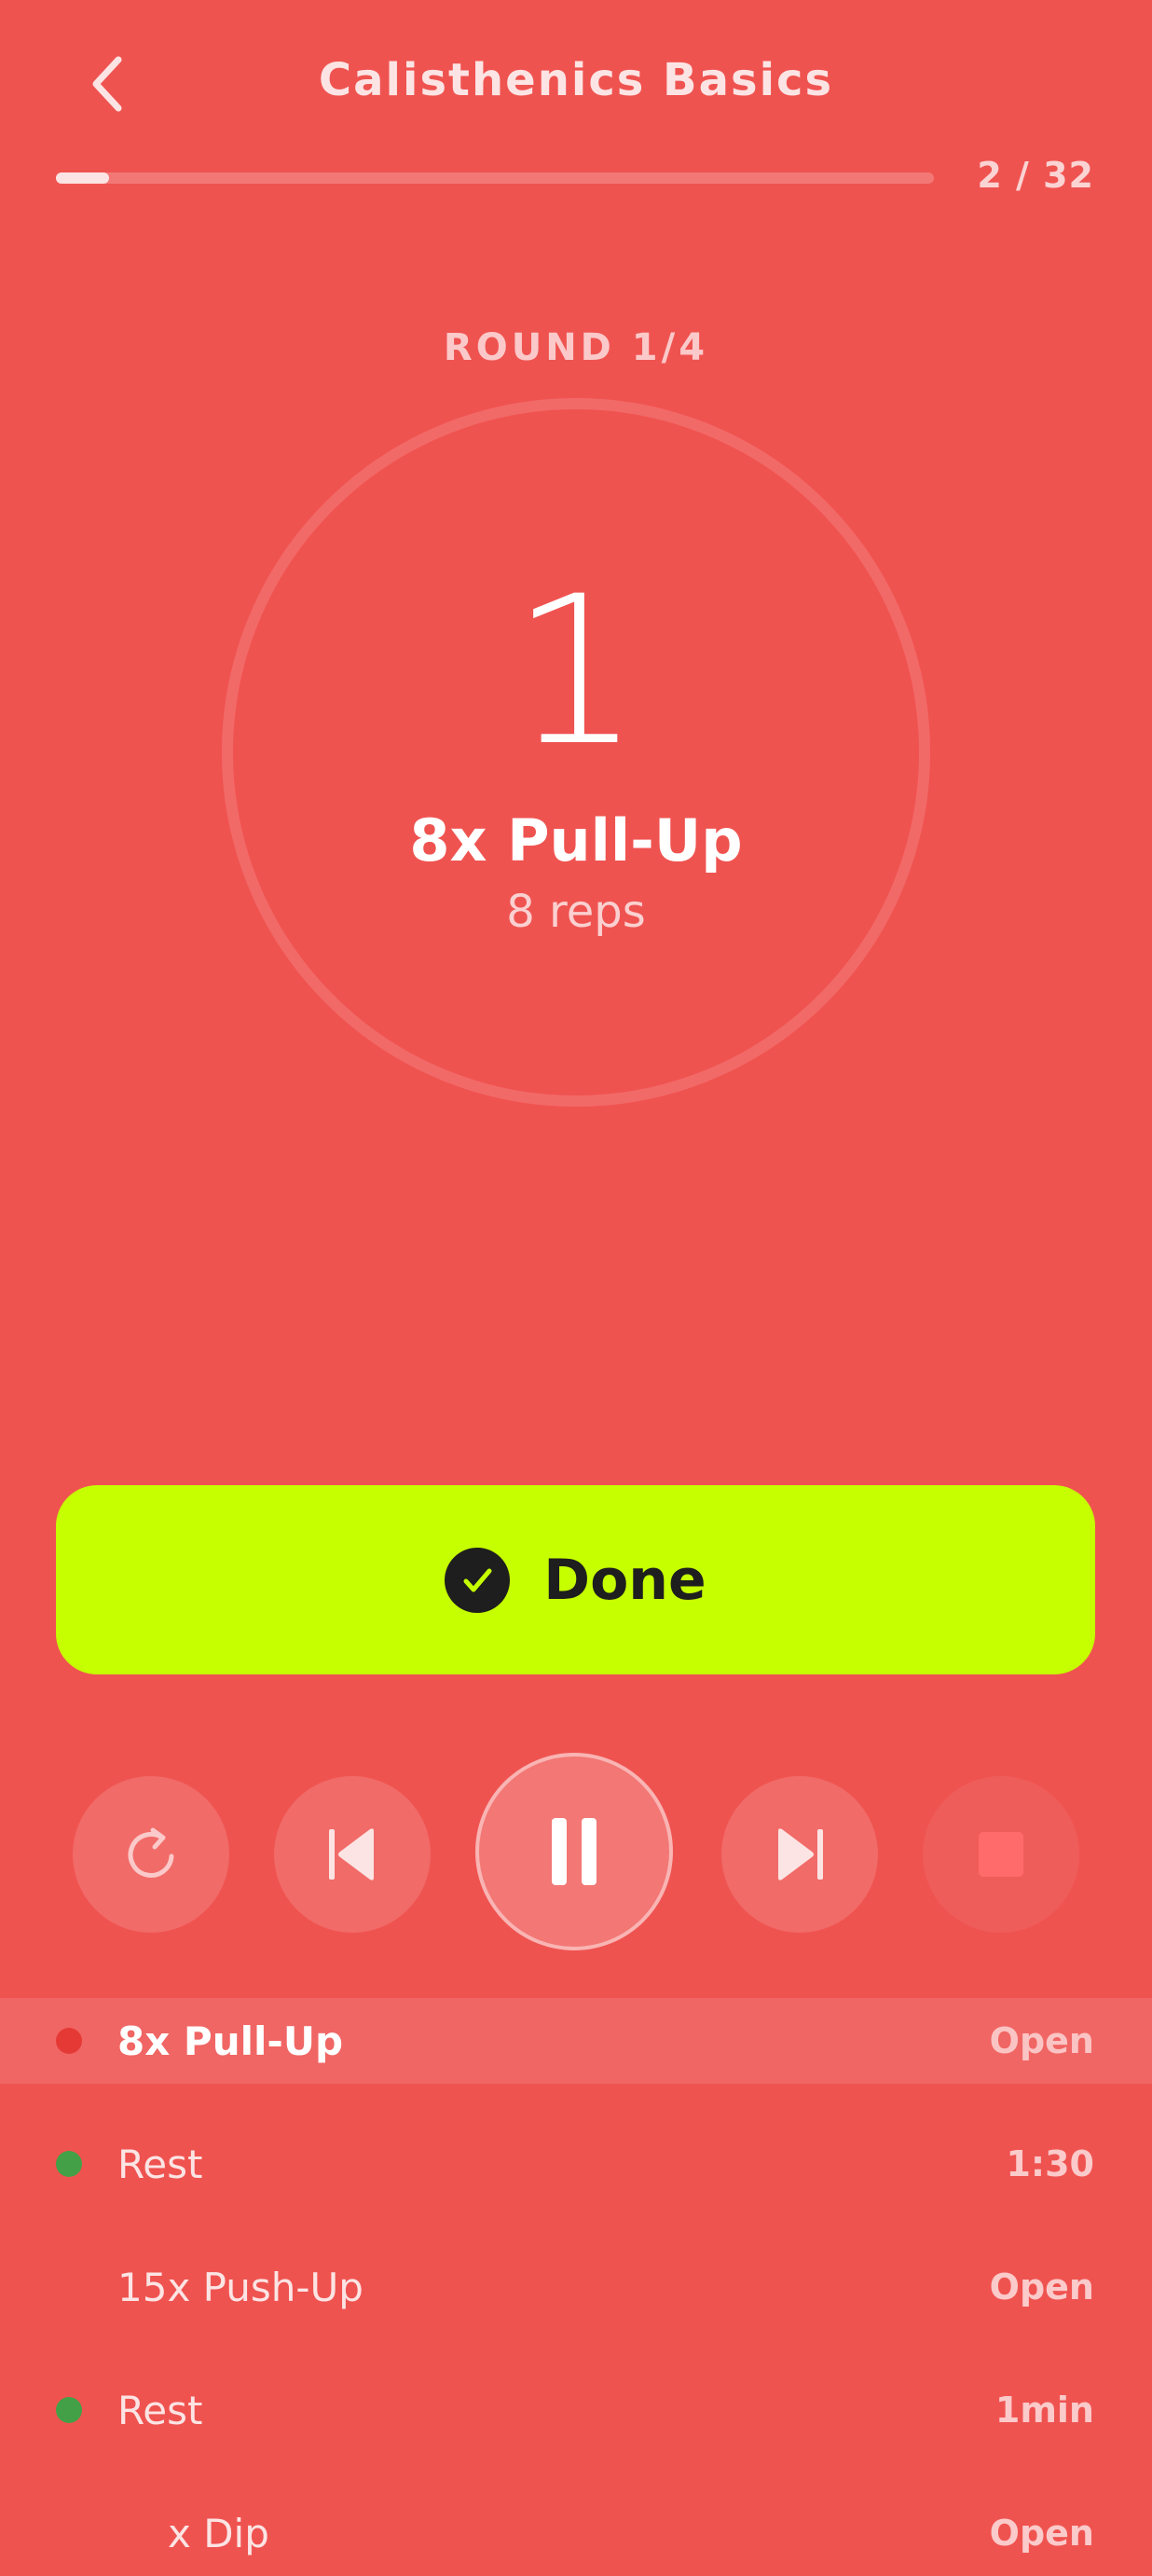 The width and height of the screenshot is (1152, 2576). I want to click on stop-icon, so click(1001, 1854).